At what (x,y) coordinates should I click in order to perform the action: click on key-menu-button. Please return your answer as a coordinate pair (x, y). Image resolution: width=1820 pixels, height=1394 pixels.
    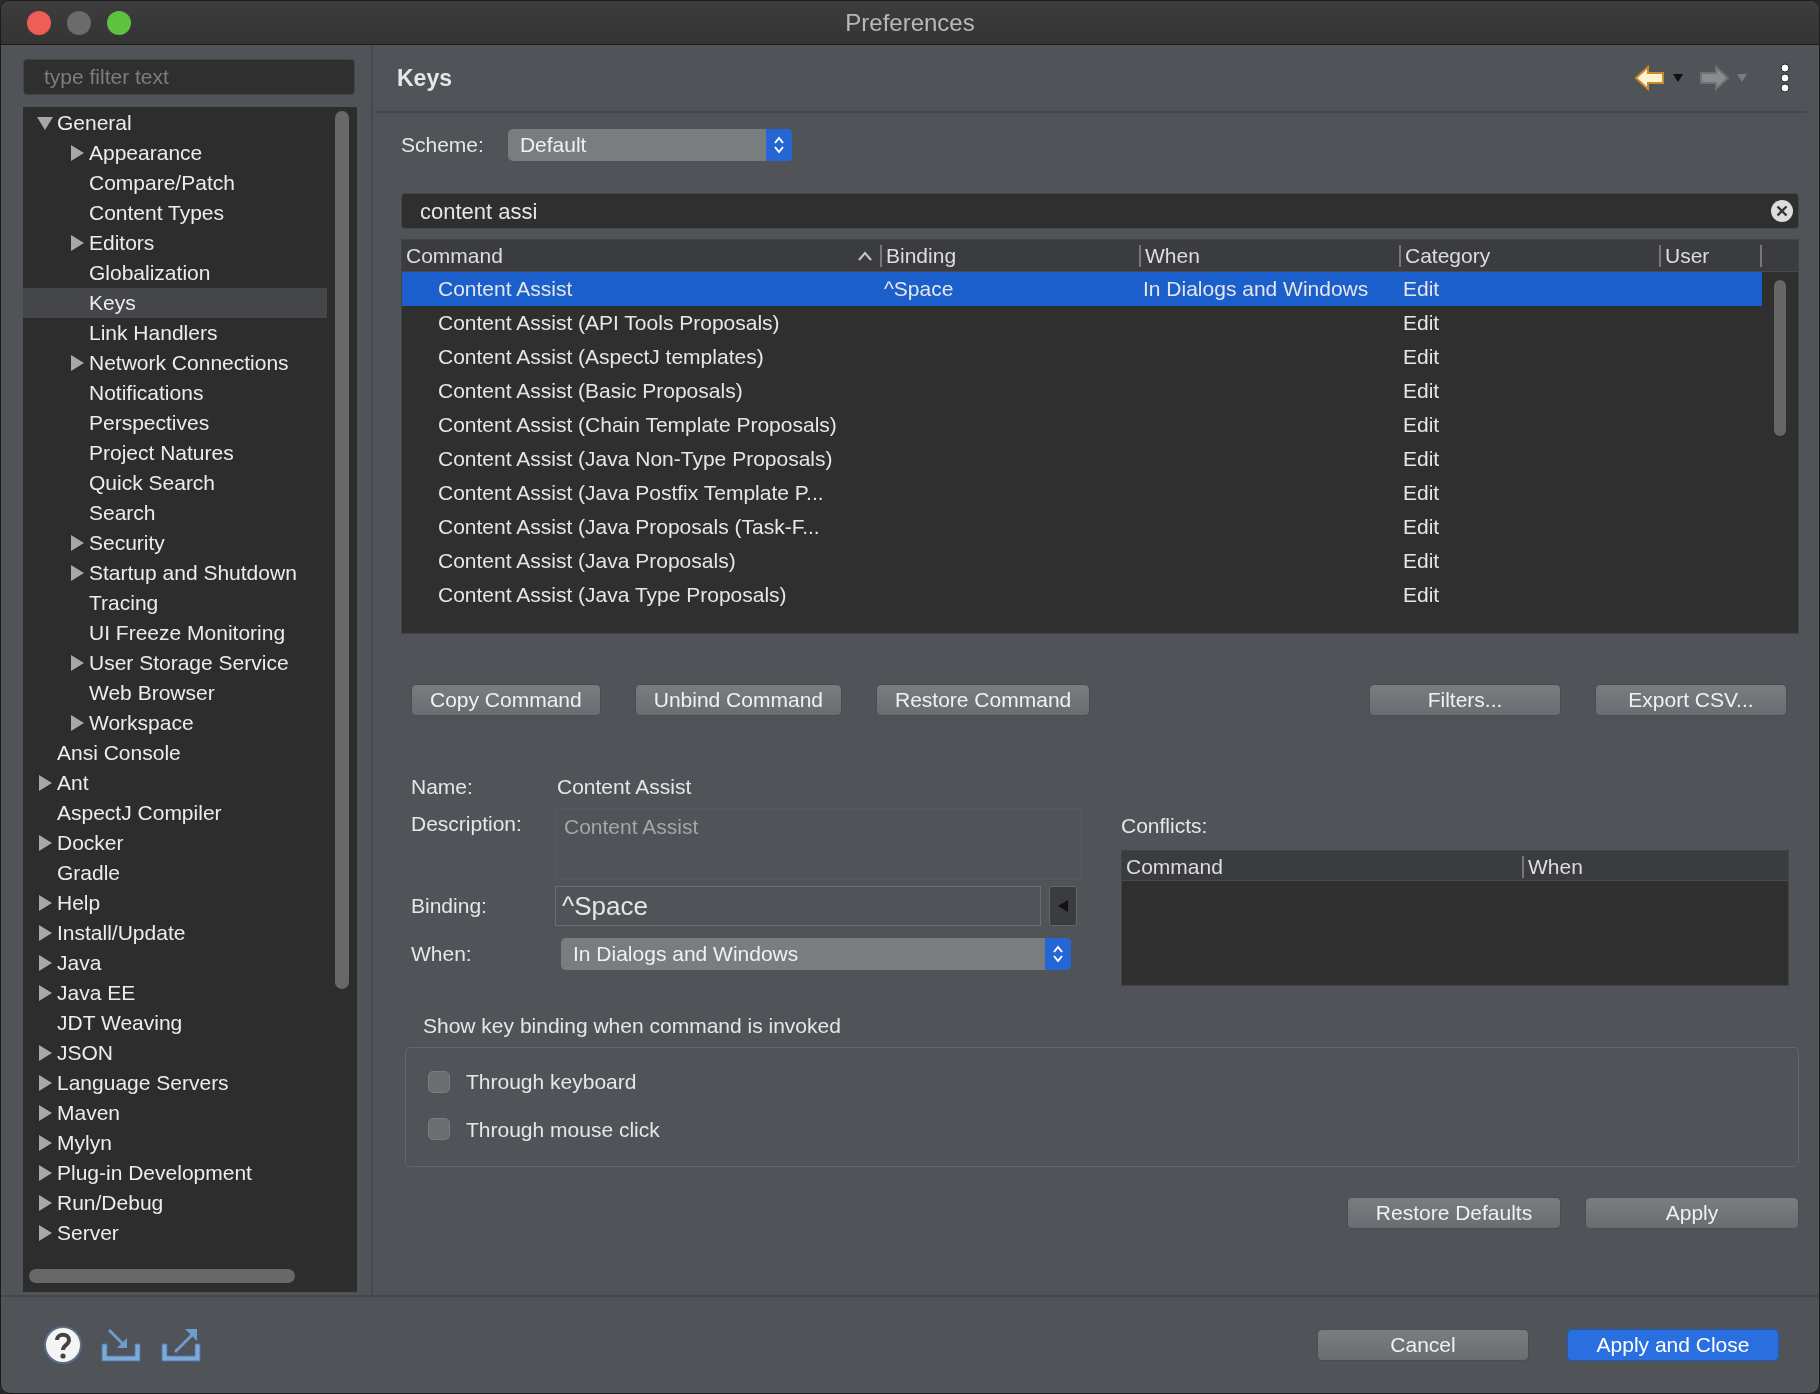
    Looking at the image, I should click on (1063, 906).